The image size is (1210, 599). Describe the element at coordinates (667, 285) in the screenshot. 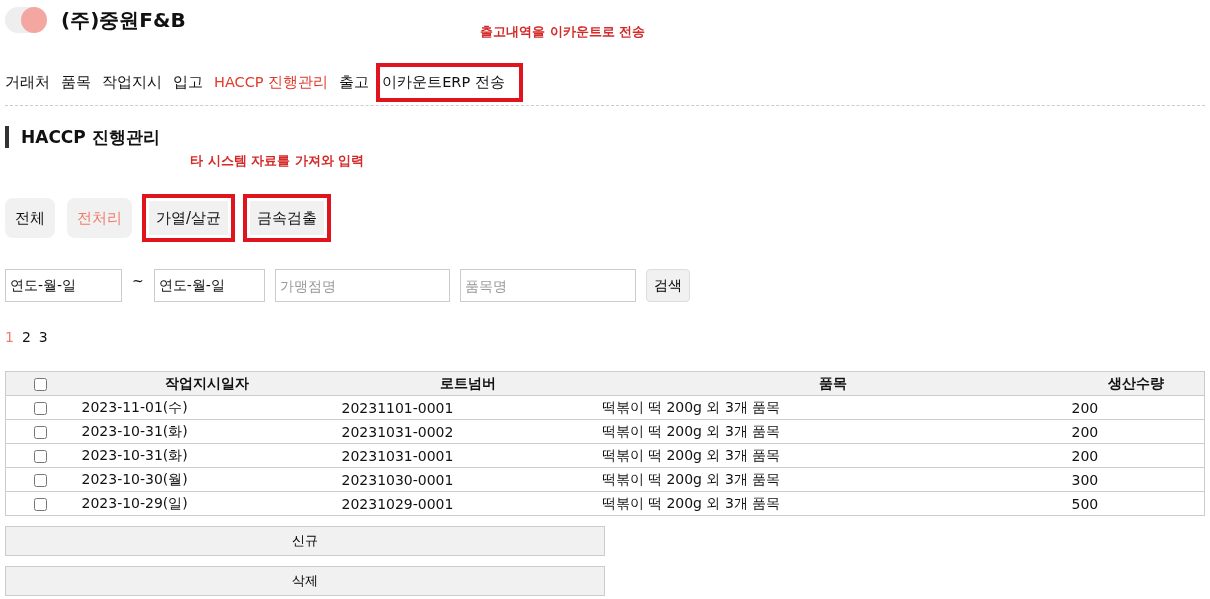

I see `search-button: 검색` at that location.